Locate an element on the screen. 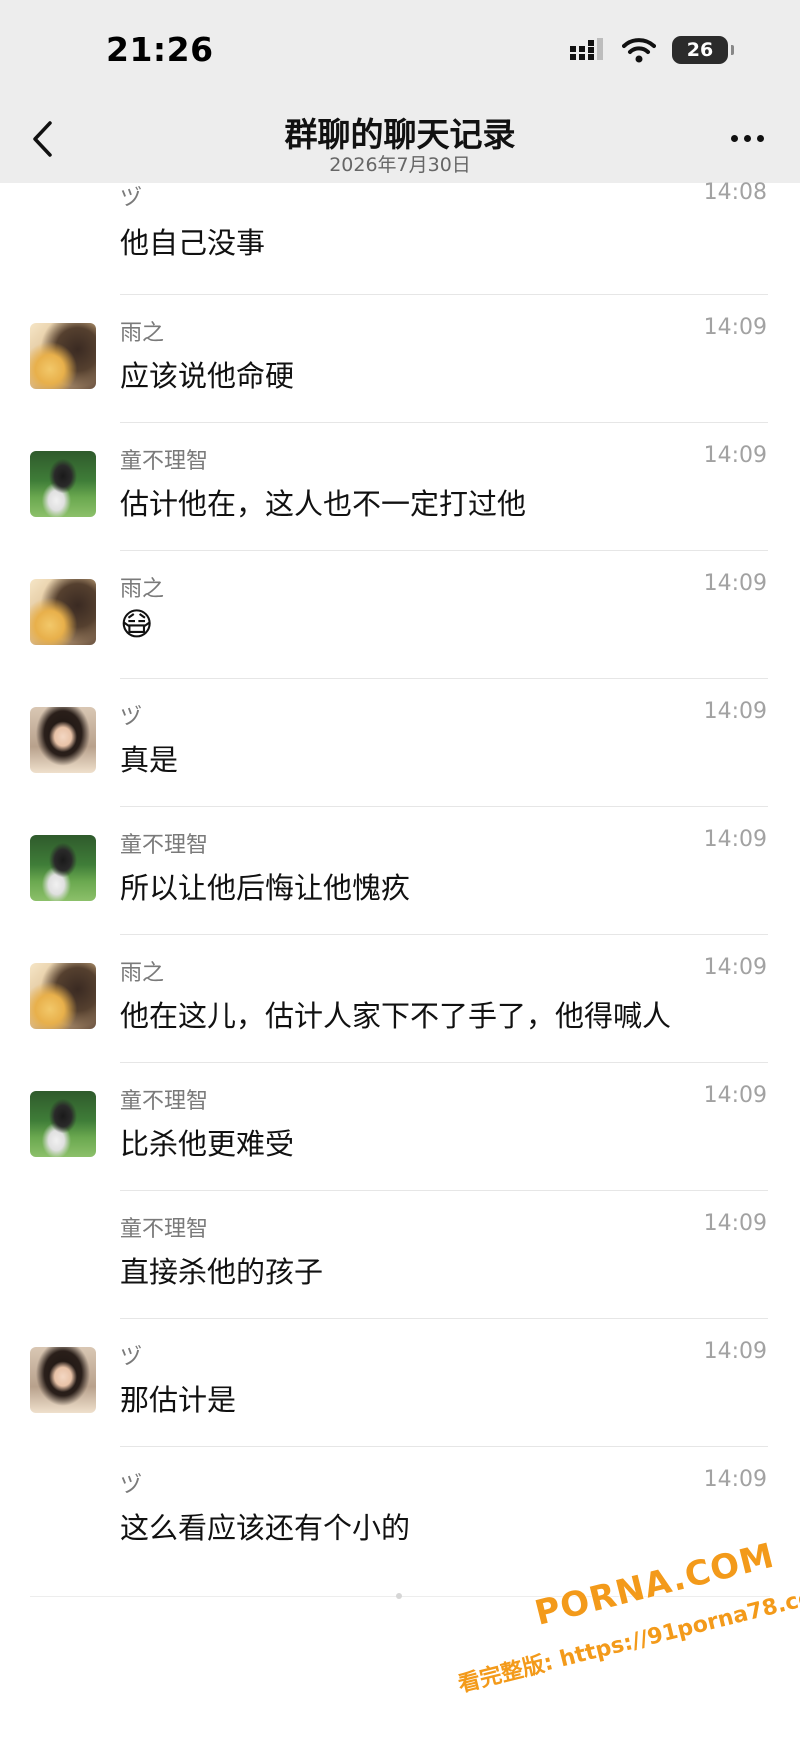  end-of-history-dot is located at coordinates (399, 1596).